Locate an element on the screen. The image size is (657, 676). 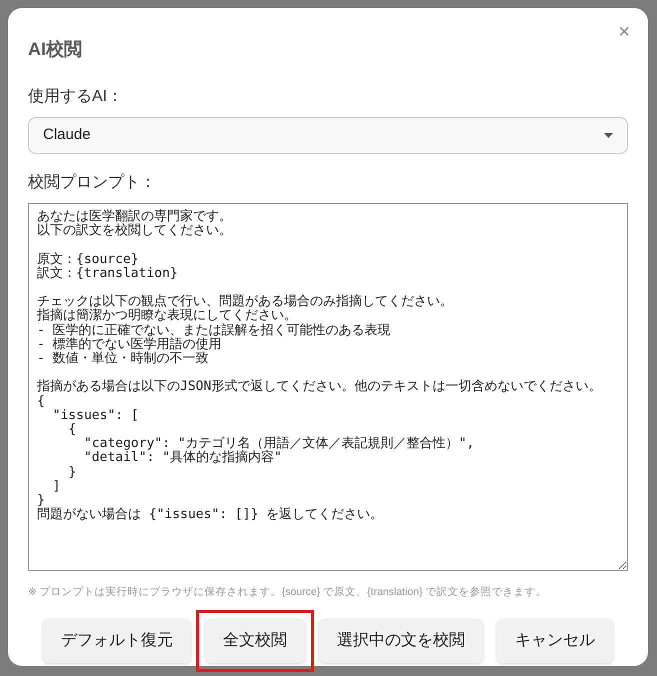
prompt-text-line: ] is located at coordinates (57, 487).